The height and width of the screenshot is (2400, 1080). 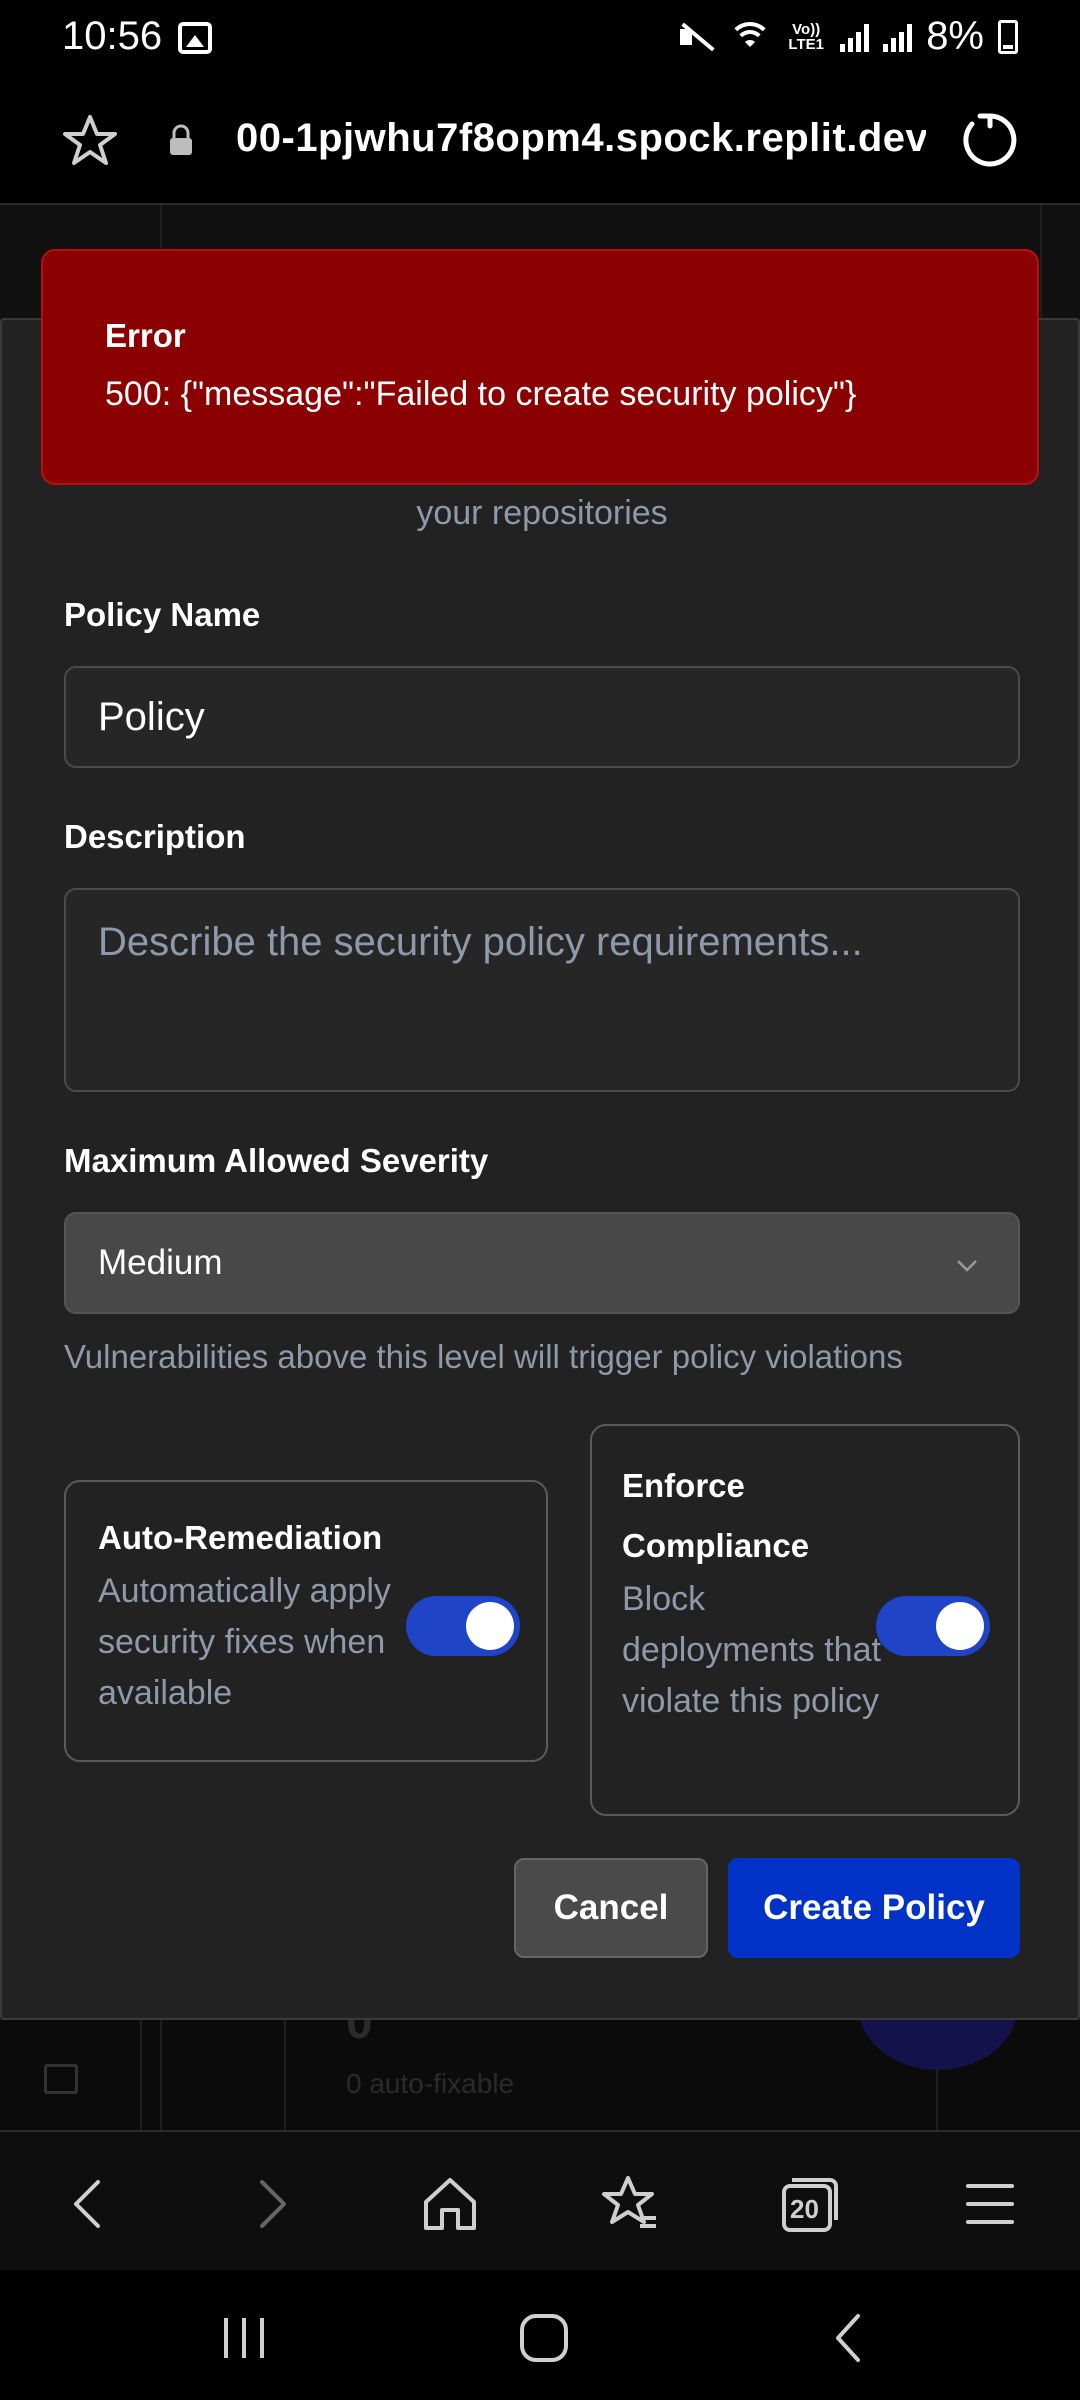 What do you see at coordinates (145, 335) in the screenshot?
I see `toast-title: Error` at bounding box center [145, 335].